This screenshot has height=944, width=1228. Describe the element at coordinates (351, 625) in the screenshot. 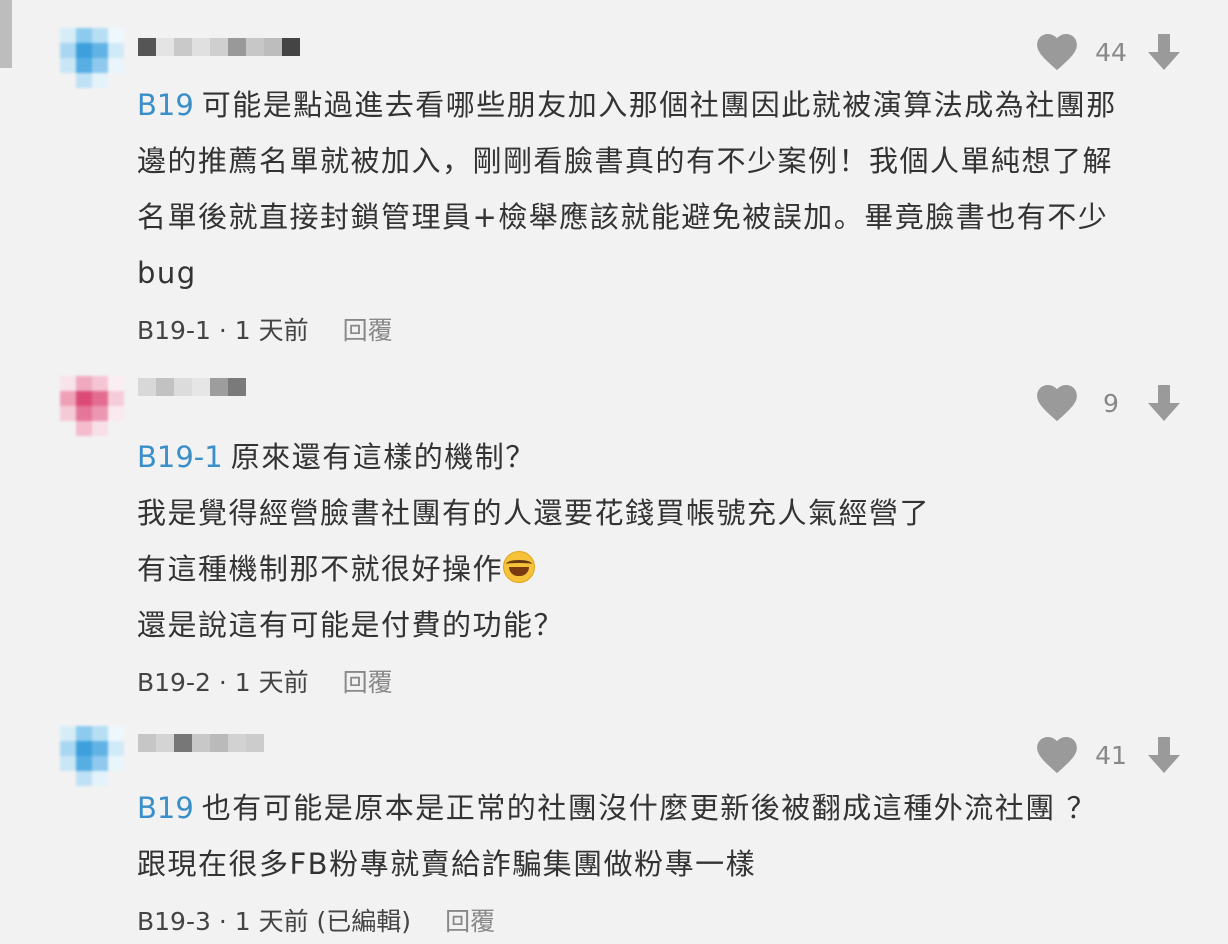

I see `comment-line: 還是說這有可能是付費的功能？` at that location.